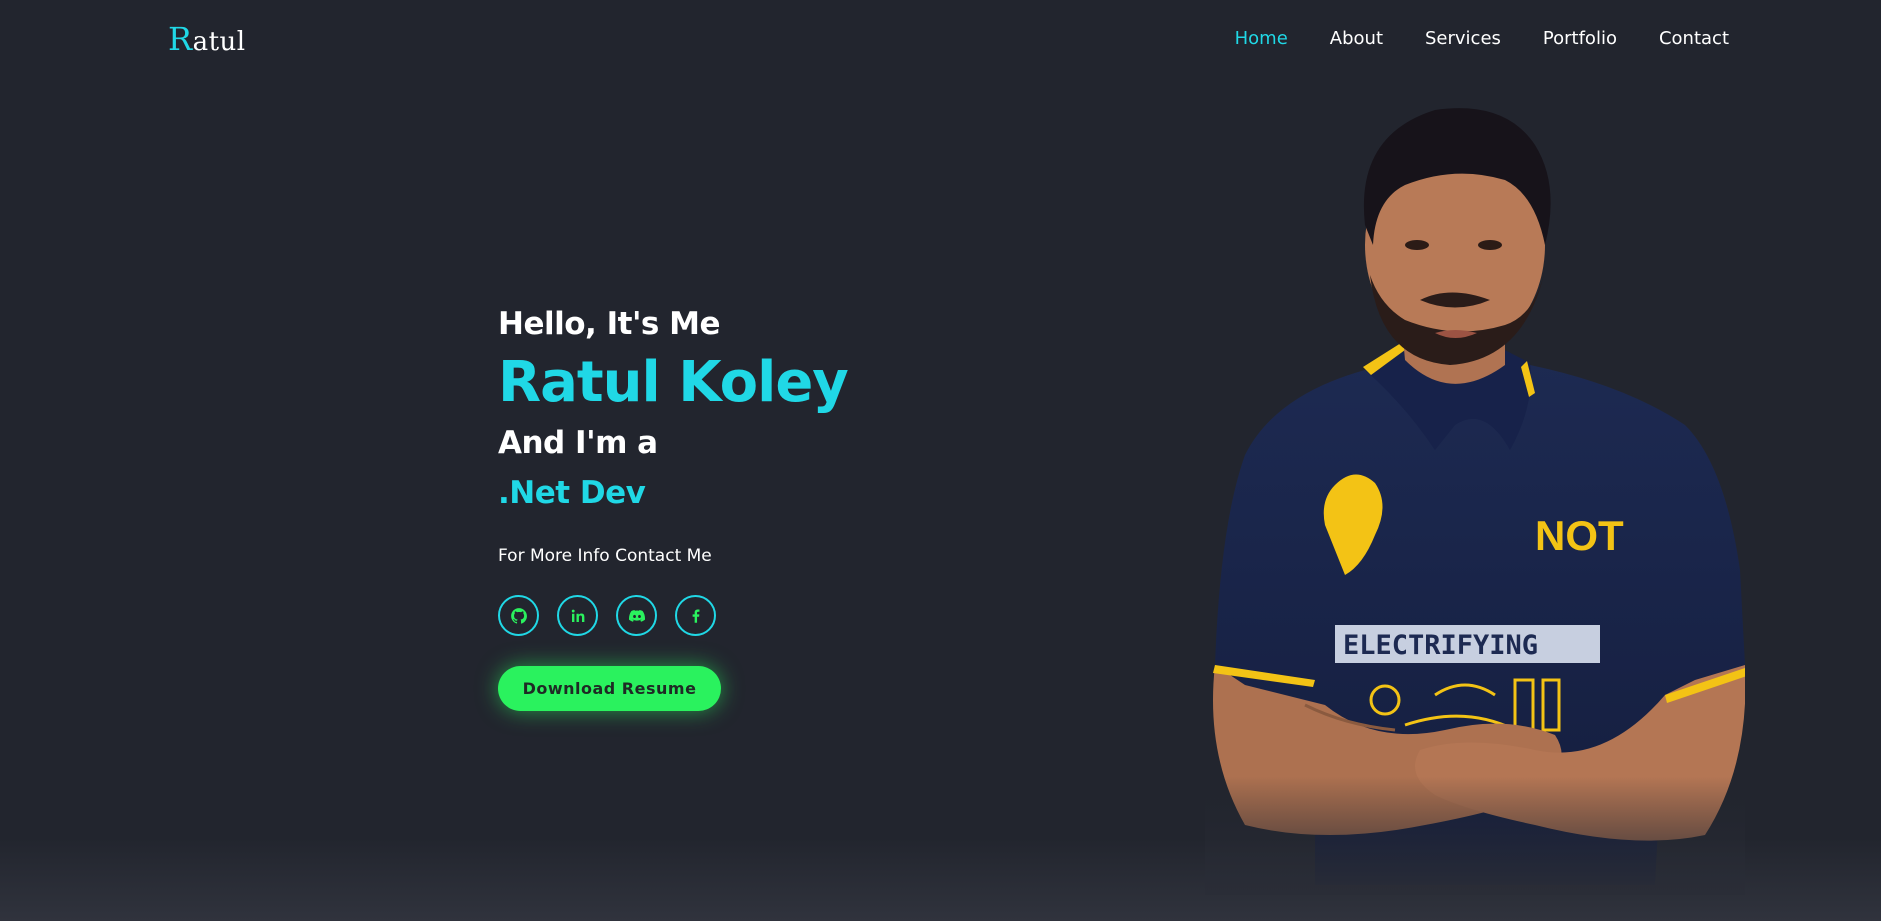 The width and height of the screenshot is (1881, 921). I want to click on nav-portfolio: Portfolio, so click(1580, 38).